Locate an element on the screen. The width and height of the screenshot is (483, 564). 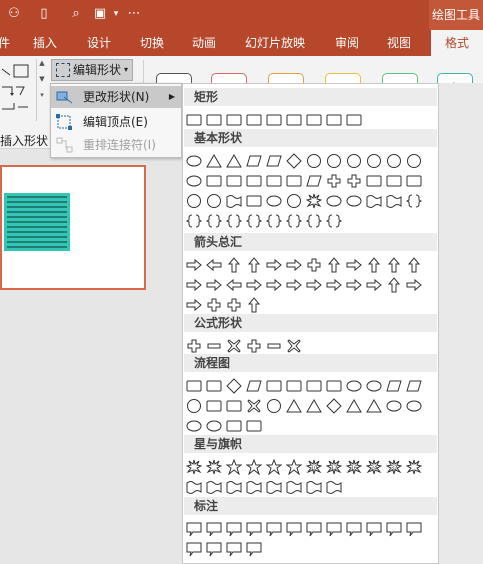
presenter-icon: ⚇ is located at coordinates (14, 14).